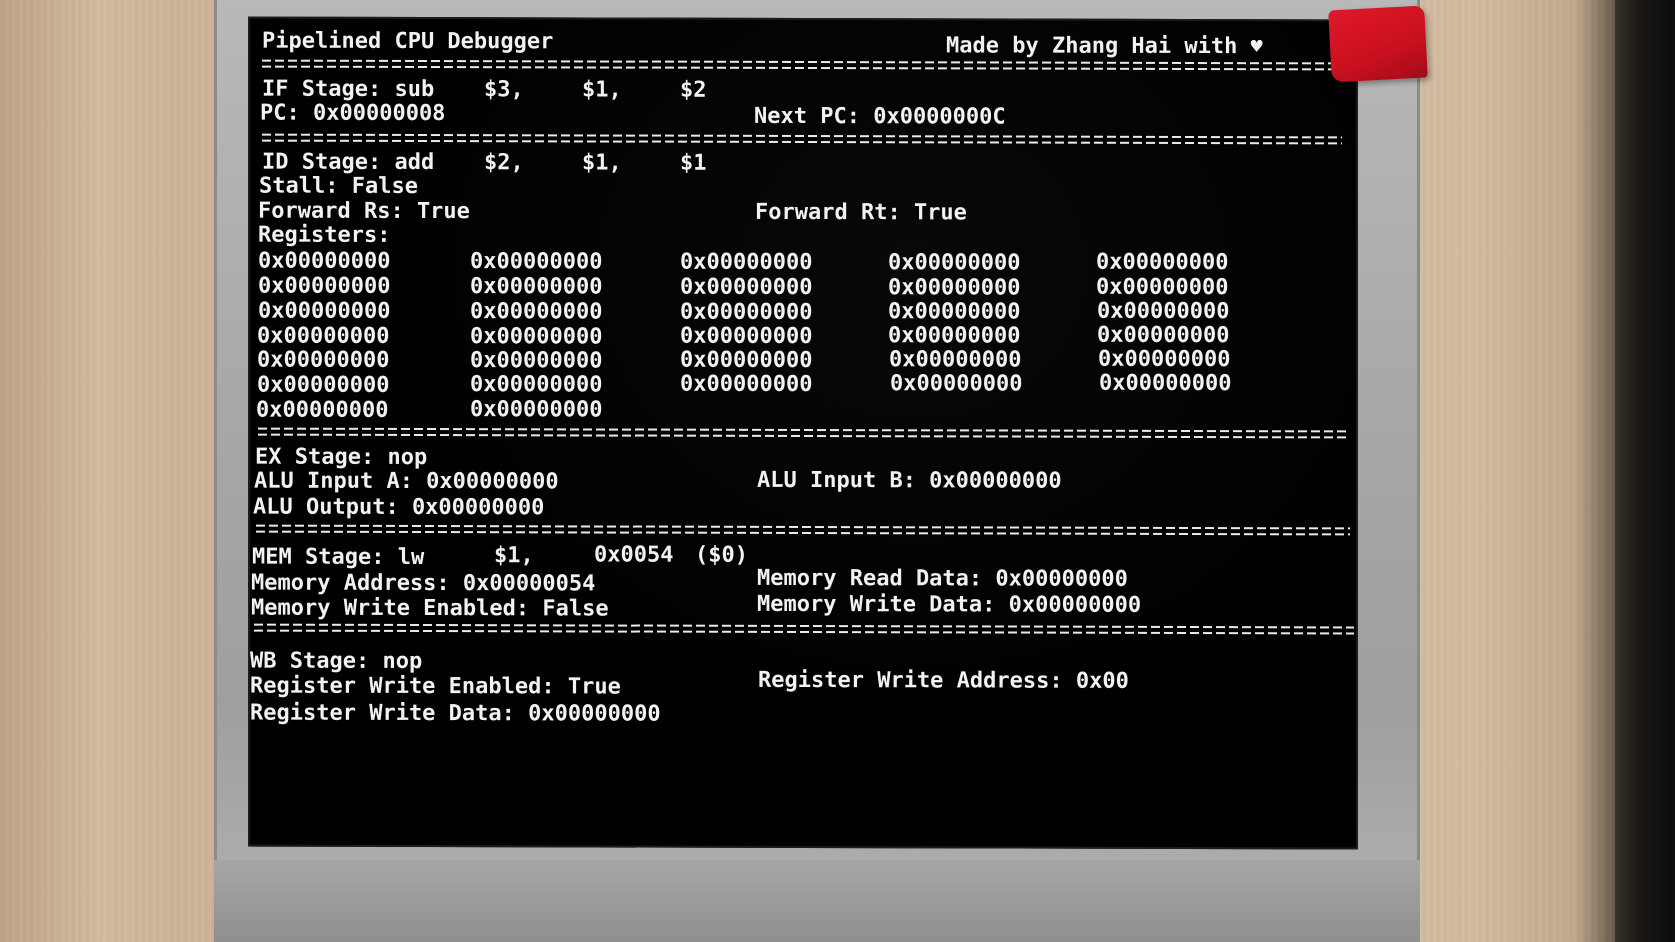 The height and width of the screenshot is (942, 1675). Describe the element at coordinates (435, 686) in the screenshot. I see `wb-register-write-enabled: Register Write Enabled: True` at that location.